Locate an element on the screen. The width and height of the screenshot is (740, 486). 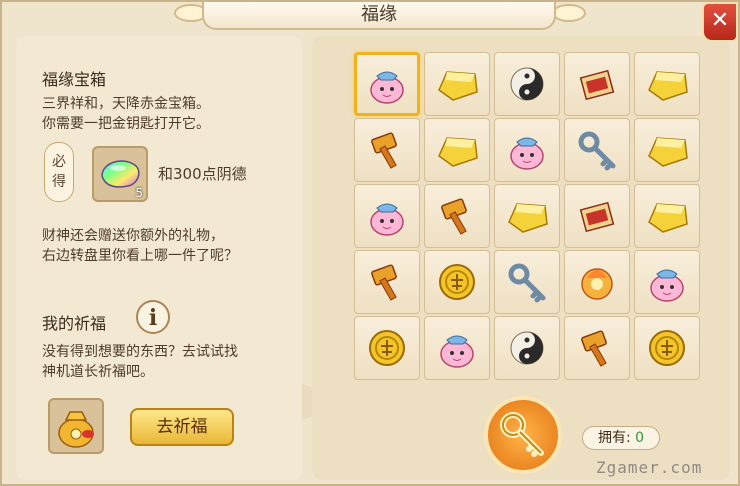
close-button: ✕ is located at coordinates (720, 22).